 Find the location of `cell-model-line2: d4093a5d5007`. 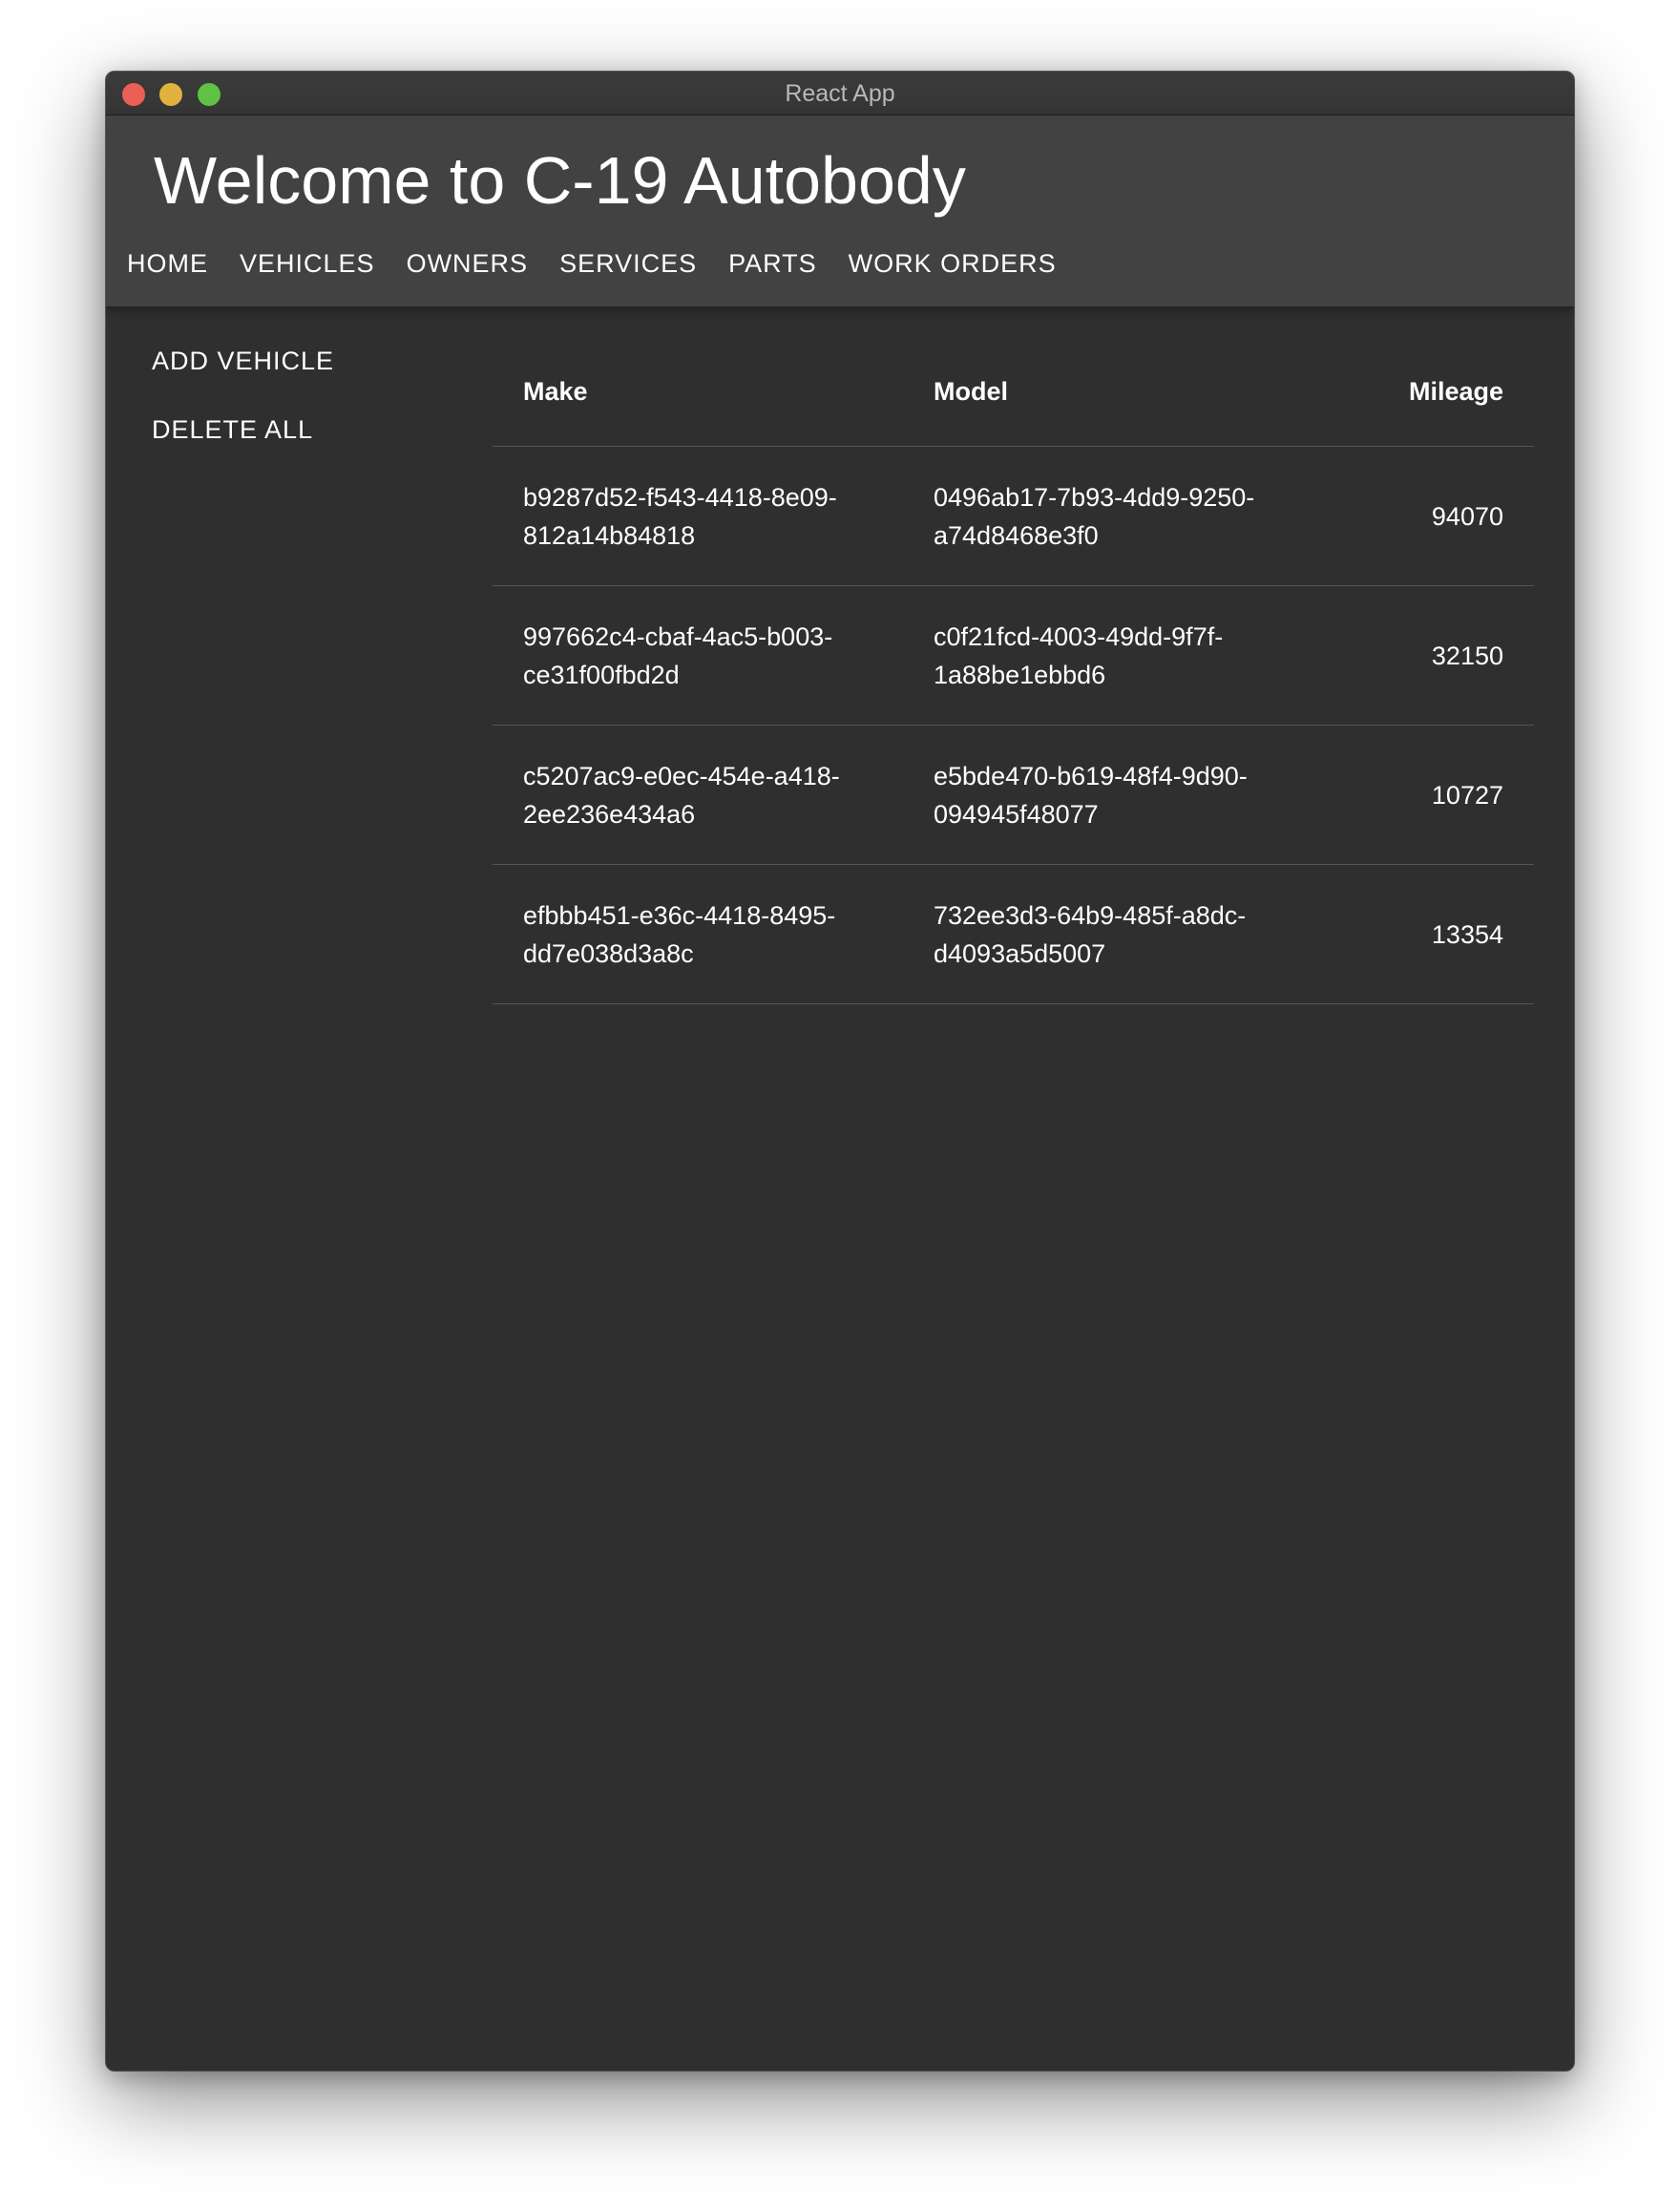

cell-model-line2: d4093a5d5007 is located at coordinates (1020, 953).